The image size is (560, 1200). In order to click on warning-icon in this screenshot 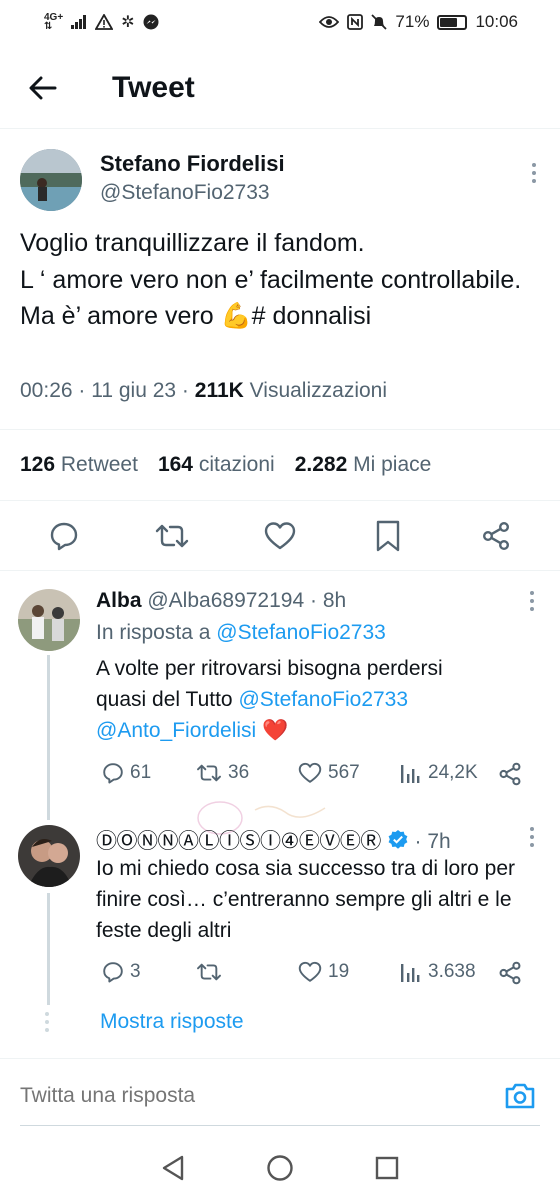, I will do `click(104, 22)`.